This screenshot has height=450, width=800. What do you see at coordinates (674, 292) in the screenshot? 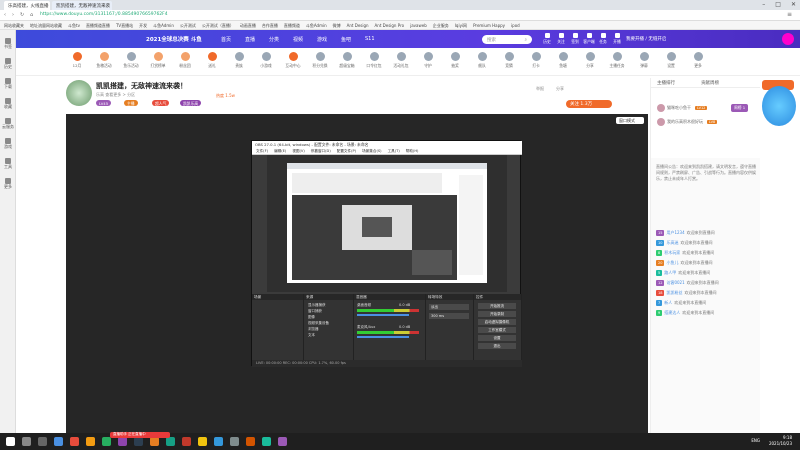
I see `chat-user: 凯凯粉丝` at bounding box center [674, 292].